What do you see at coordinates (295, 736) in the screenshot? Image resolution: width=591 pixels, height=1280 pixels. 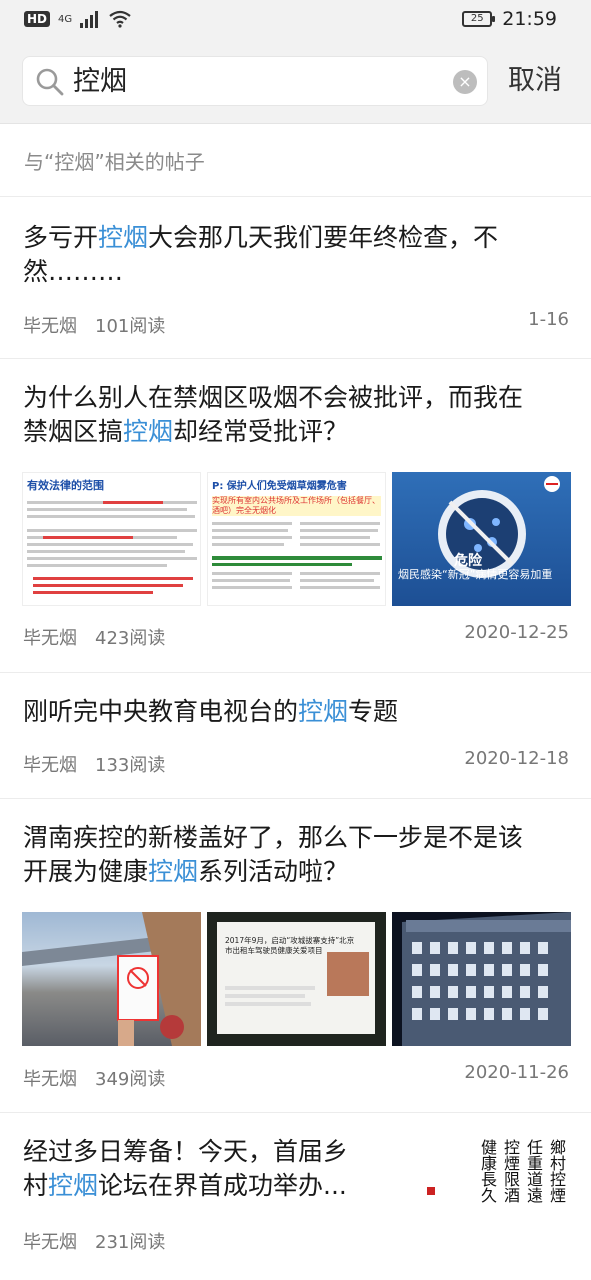 I see `post-item: 刚听完中央教育电视台的控烟专题 毕无烟 133阅读 2020-12-18` at bounding box center [295, 736].